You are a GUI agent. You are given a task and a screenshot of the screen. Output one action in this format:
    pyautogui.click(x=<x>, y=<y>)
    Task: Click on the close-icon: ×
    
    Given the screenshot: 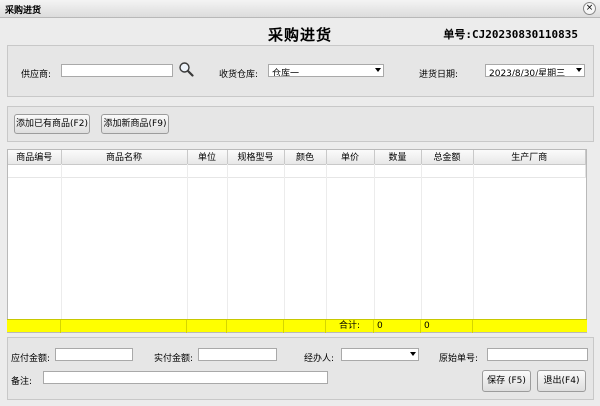 What is the action you would take?
    pyautogui.click(x=589, y=8)
    